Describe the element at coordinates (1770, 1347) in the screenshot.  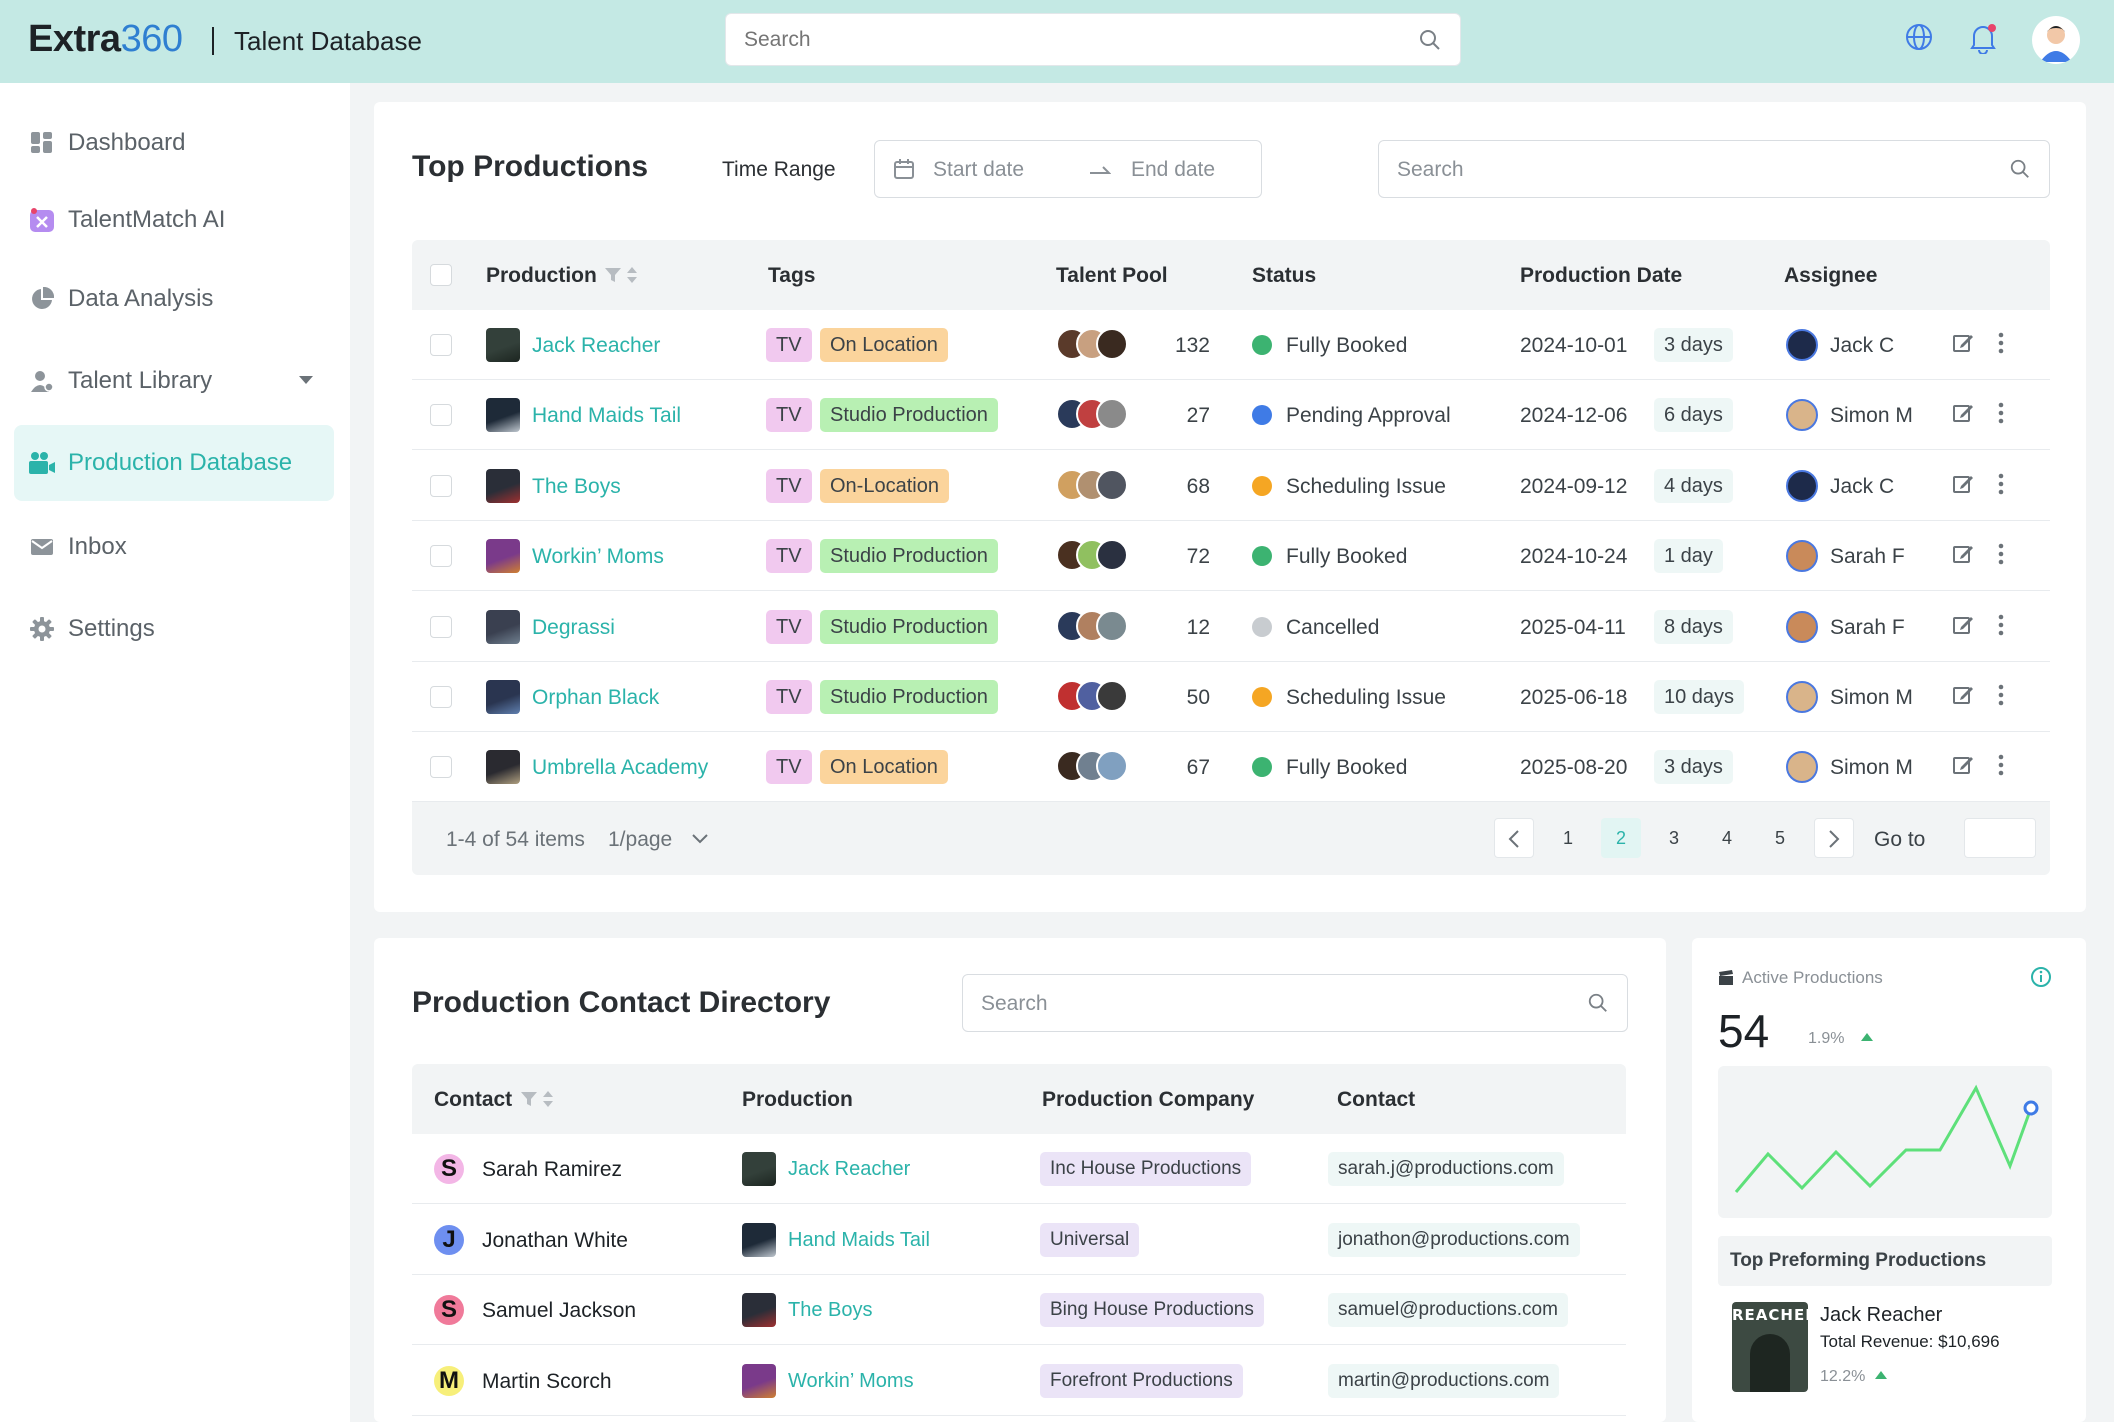
I see `top-production-poster: REACHER` at that location.